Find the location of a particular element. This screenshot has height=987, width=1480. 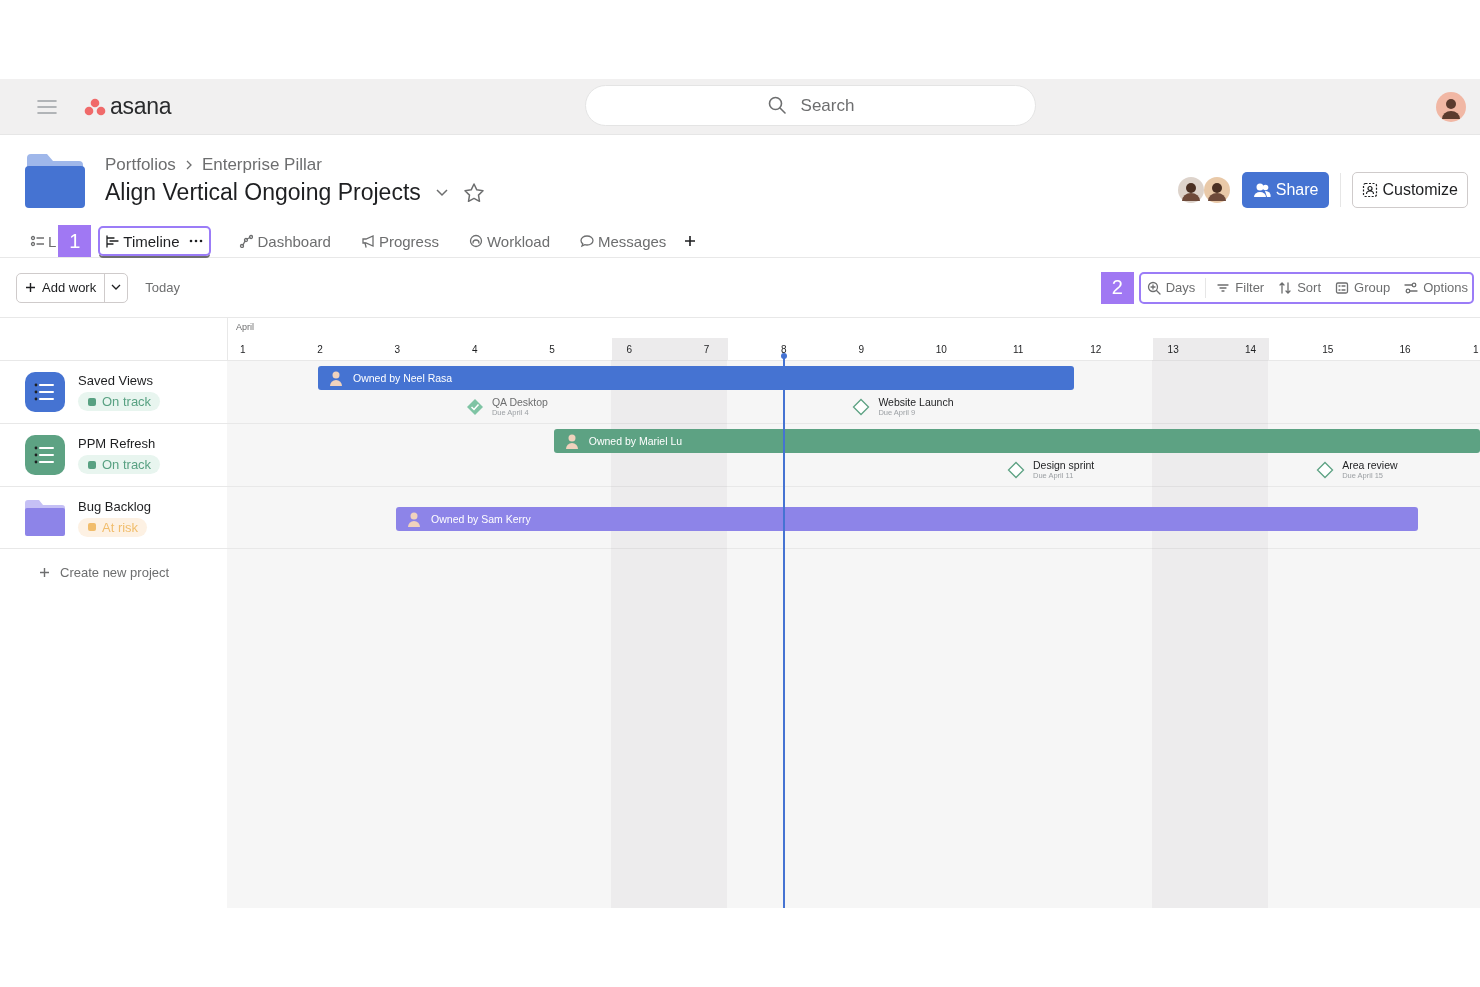

milestone-name: Website Launch is located at coordinates (916, 402).